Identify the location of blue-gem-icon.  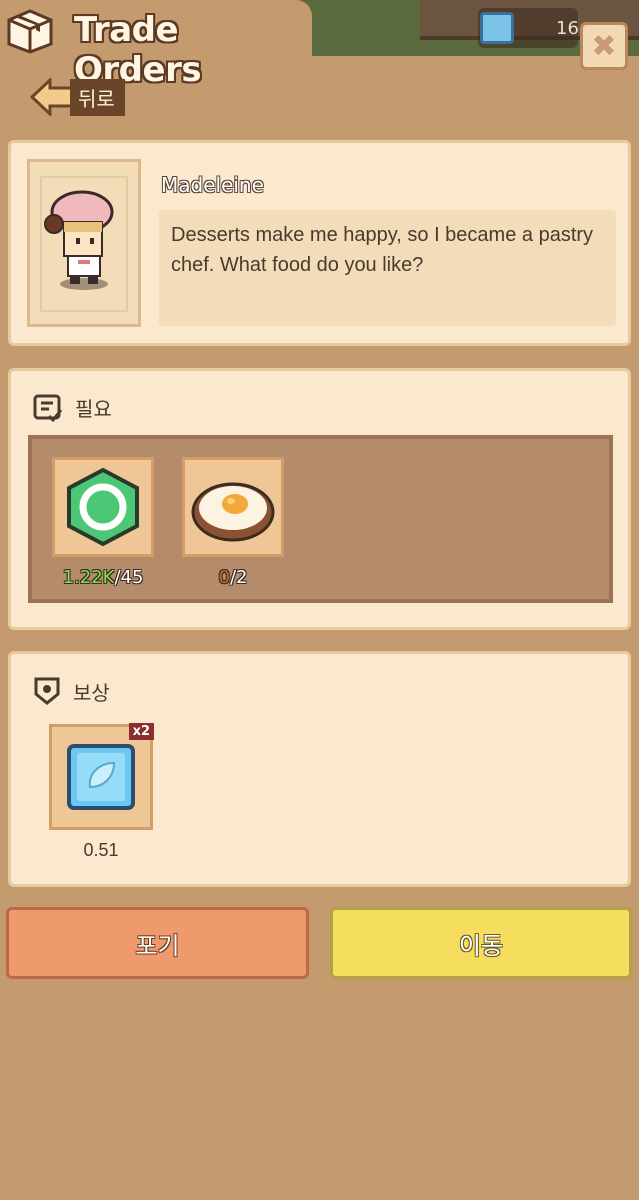
(101, 777).